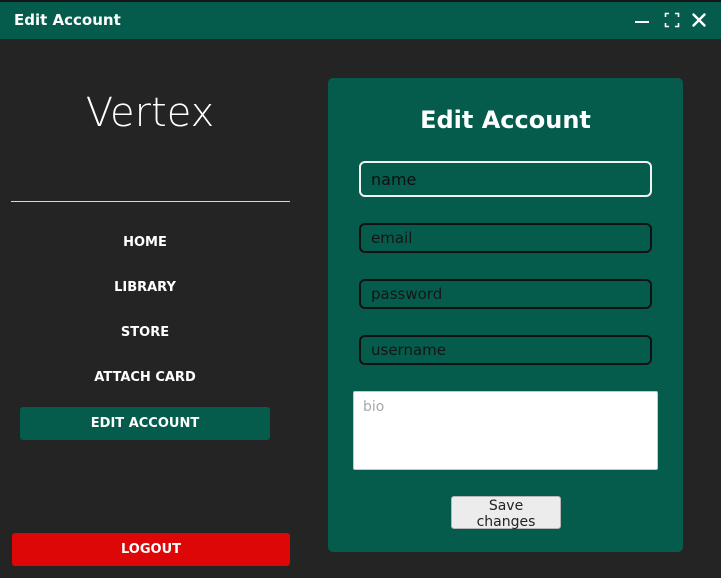  Describe the element at coordinates (506, 513) in the screenshot. I see `save-button: Save changes` at that location.